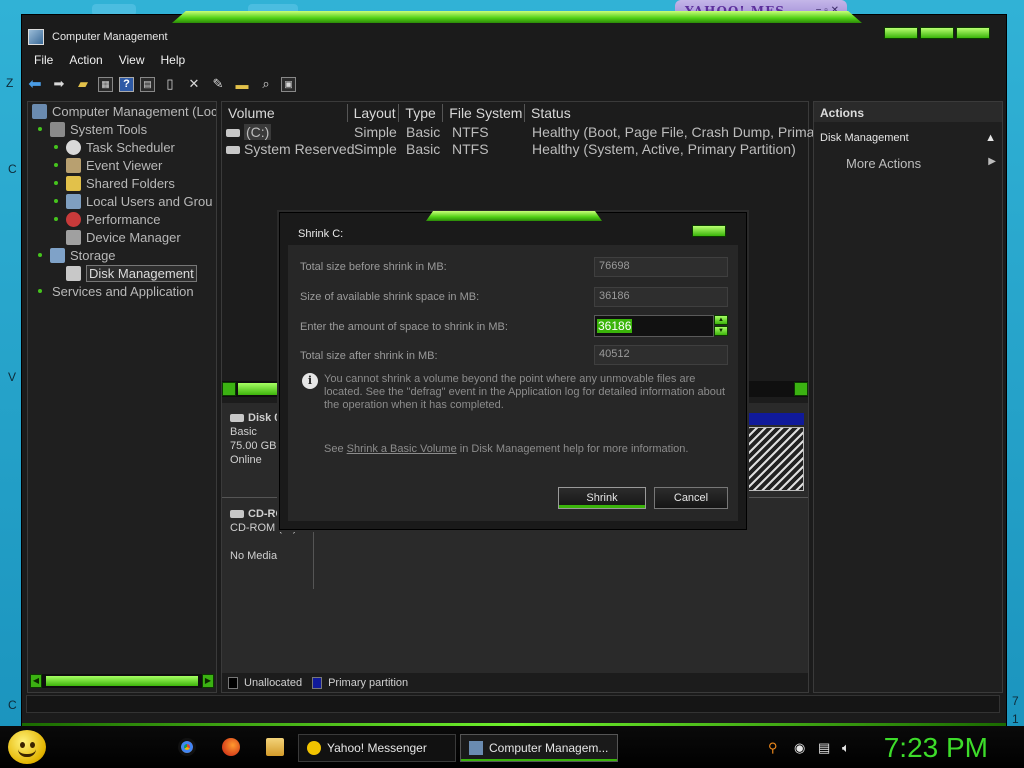 This screenshot has height=768, width=1024. What do you see at coordinates (799, 748) in the screenshot?
I see `status-icon: ◉` at bounding box center [799, 748].